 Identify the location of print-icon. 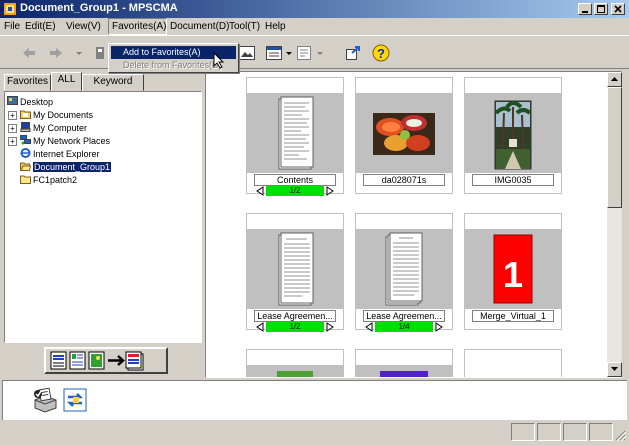
(45, 400).